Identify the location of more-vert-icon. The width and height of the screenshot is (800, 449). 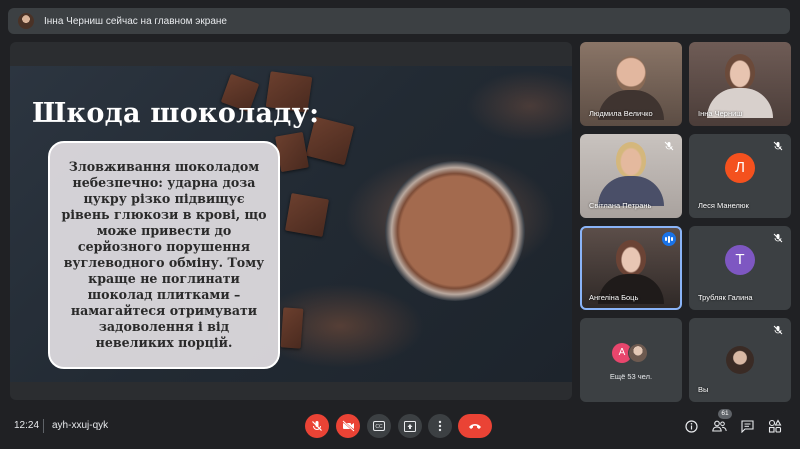
(440, 426).